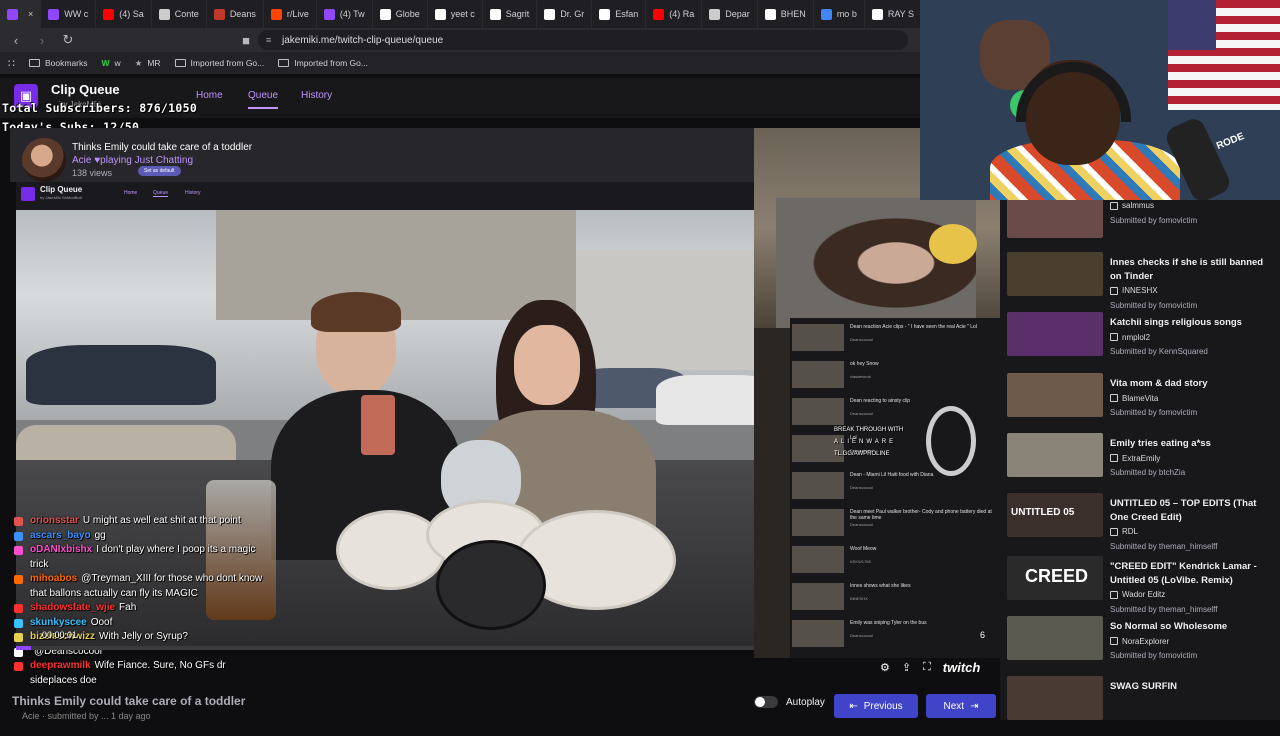 The image size is (1280, 736). I want to click on bookmark-icon: ■, so click(246, 40).